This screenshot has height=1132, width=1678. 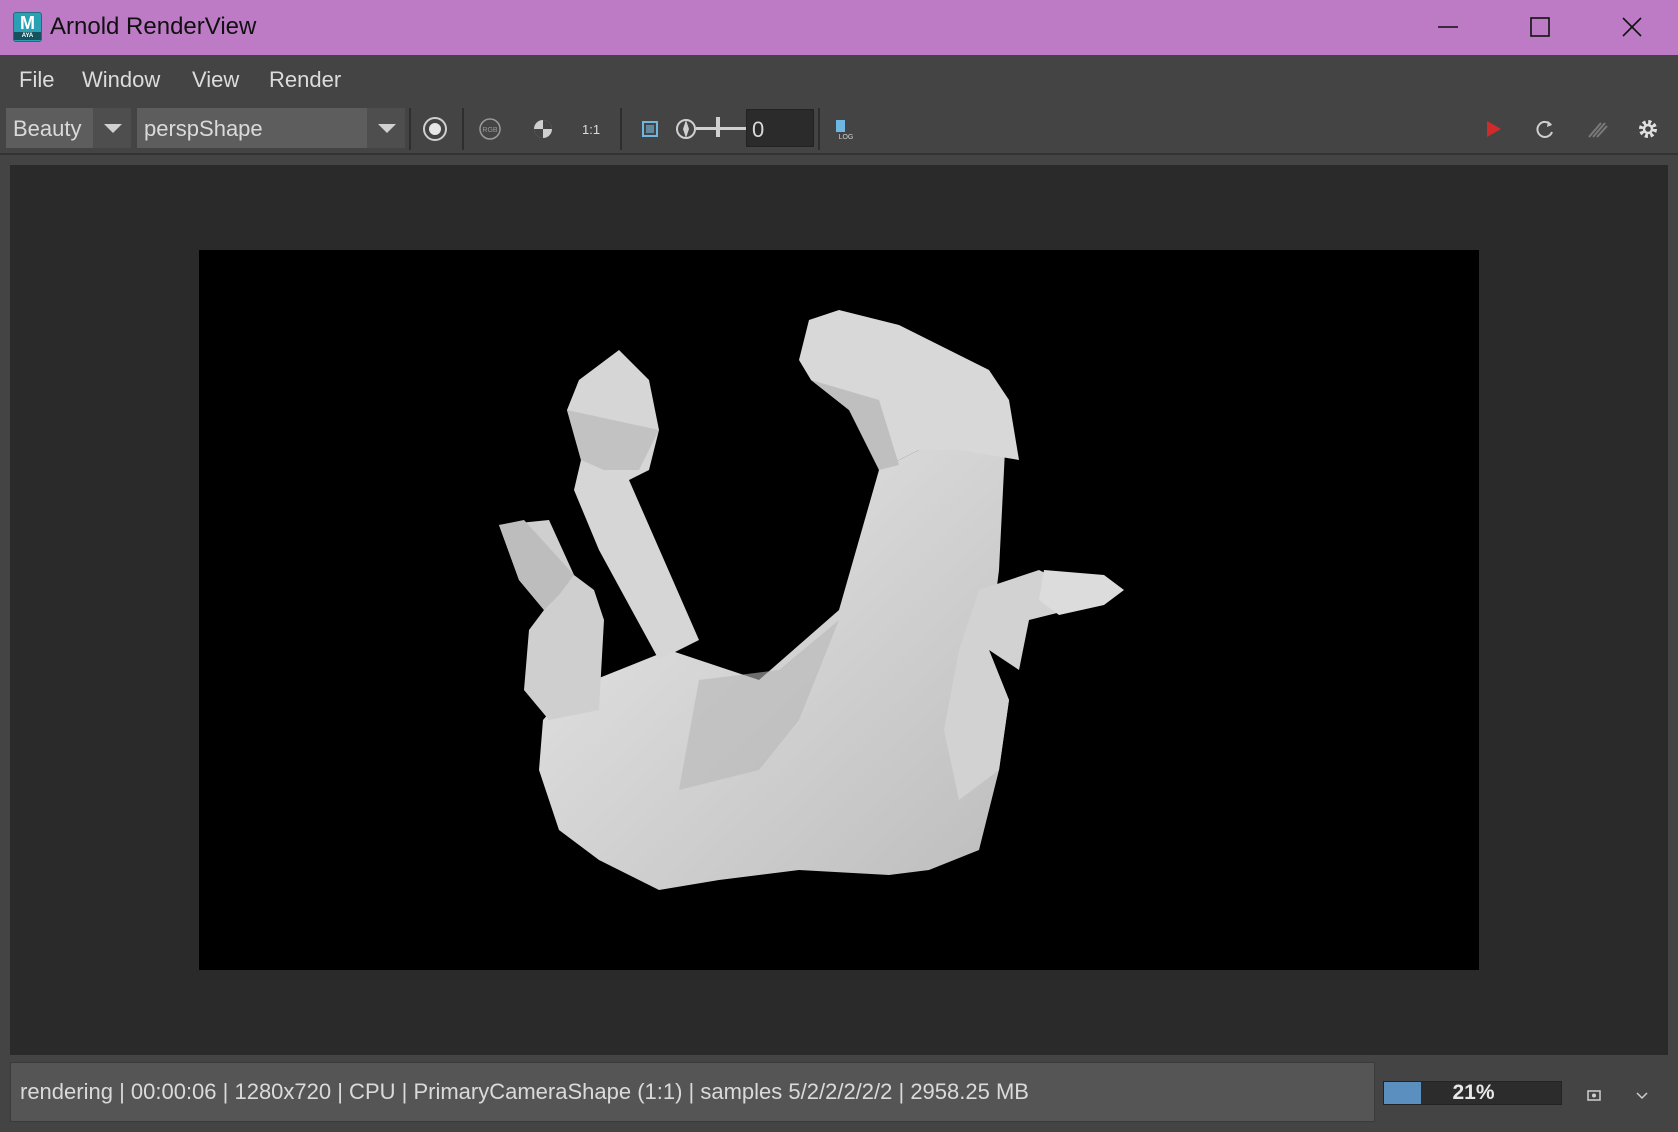 I want to click on svg-text: RGB, so click(x=490, y=130).